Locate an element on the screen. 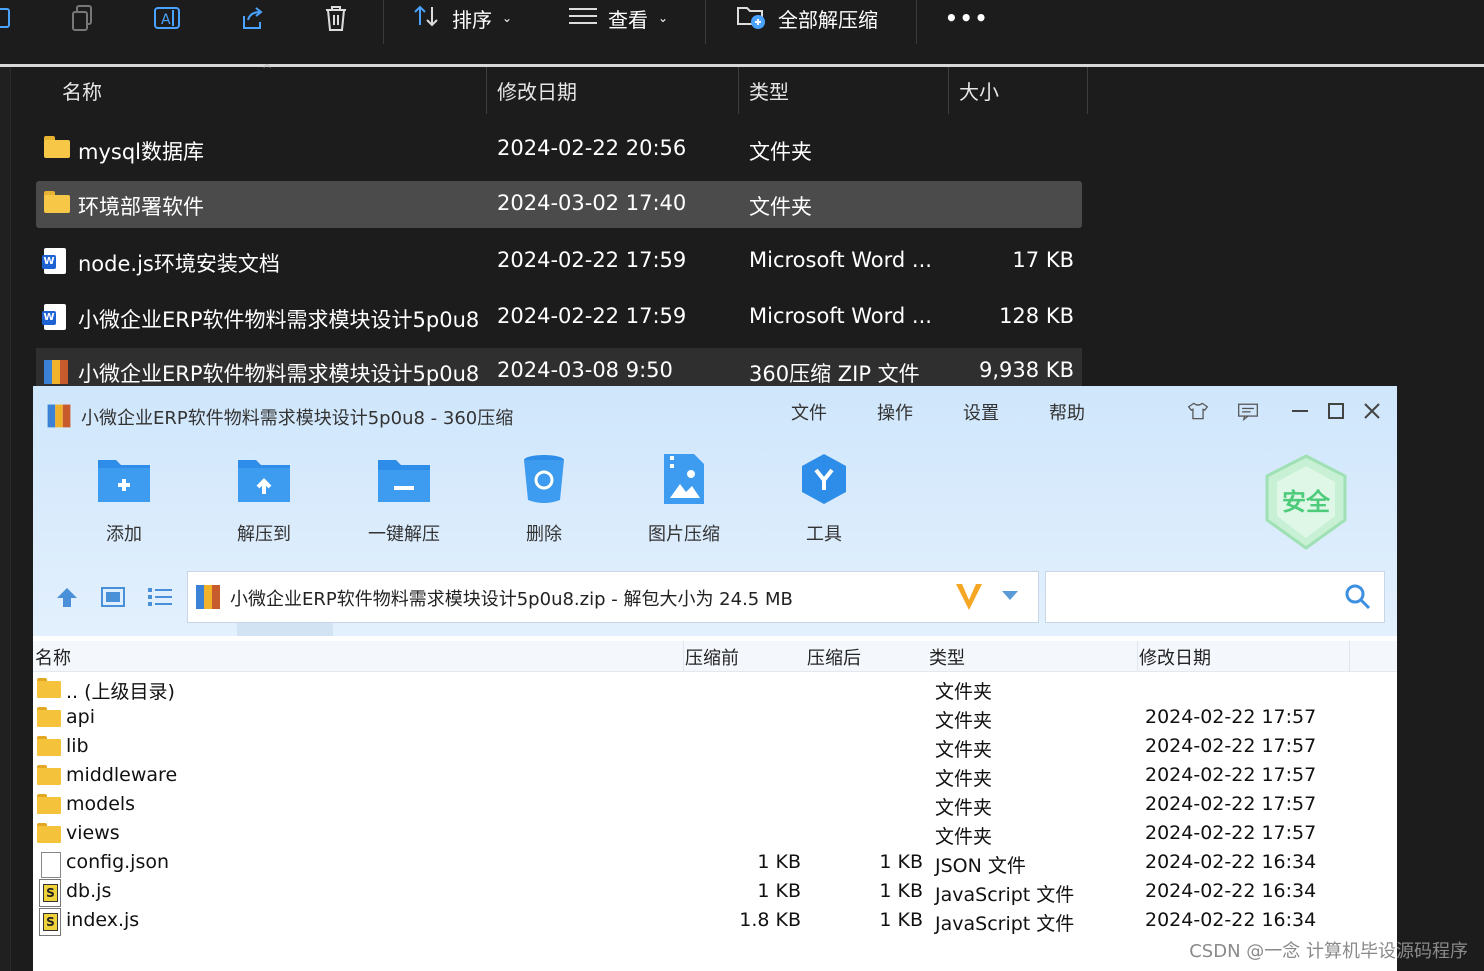 The width and height of the screenshot is (1484, 971). file-type: 360压缩 ZIP 文件 is located at coordinates (834, 374).